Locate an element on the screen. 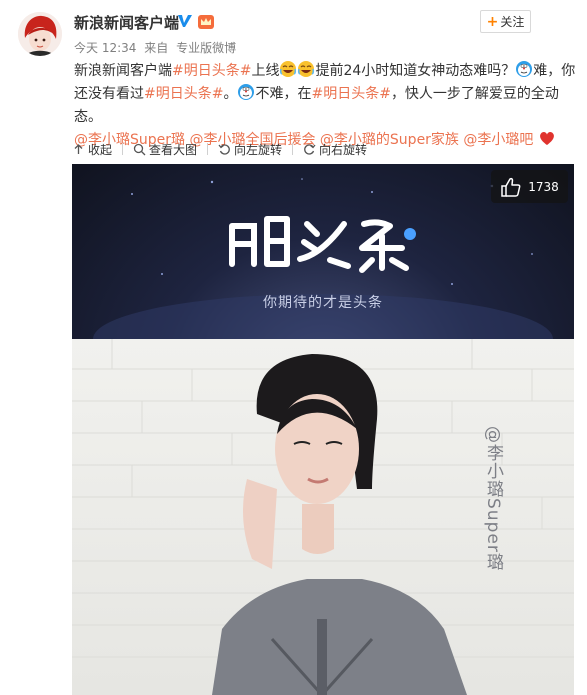  rotate-right-button: 向右旋转 is located at coordinates (335, 149).